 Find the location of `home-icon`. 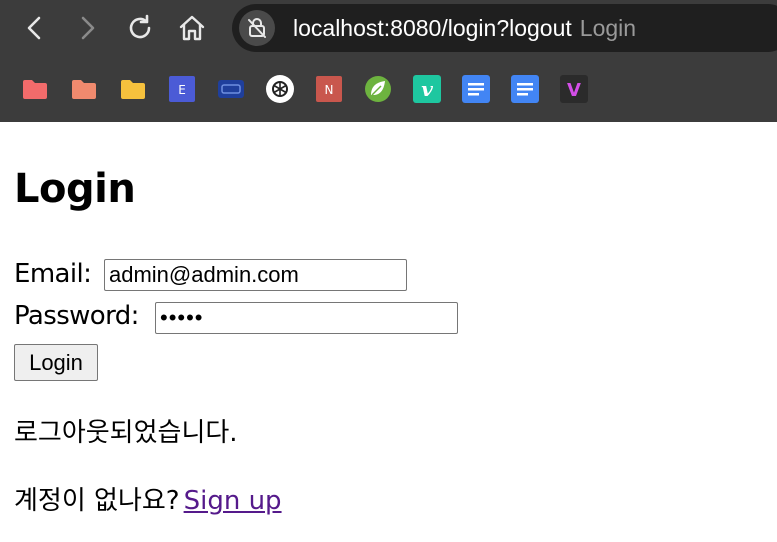

home-icon is located at coordinates (192, 28).